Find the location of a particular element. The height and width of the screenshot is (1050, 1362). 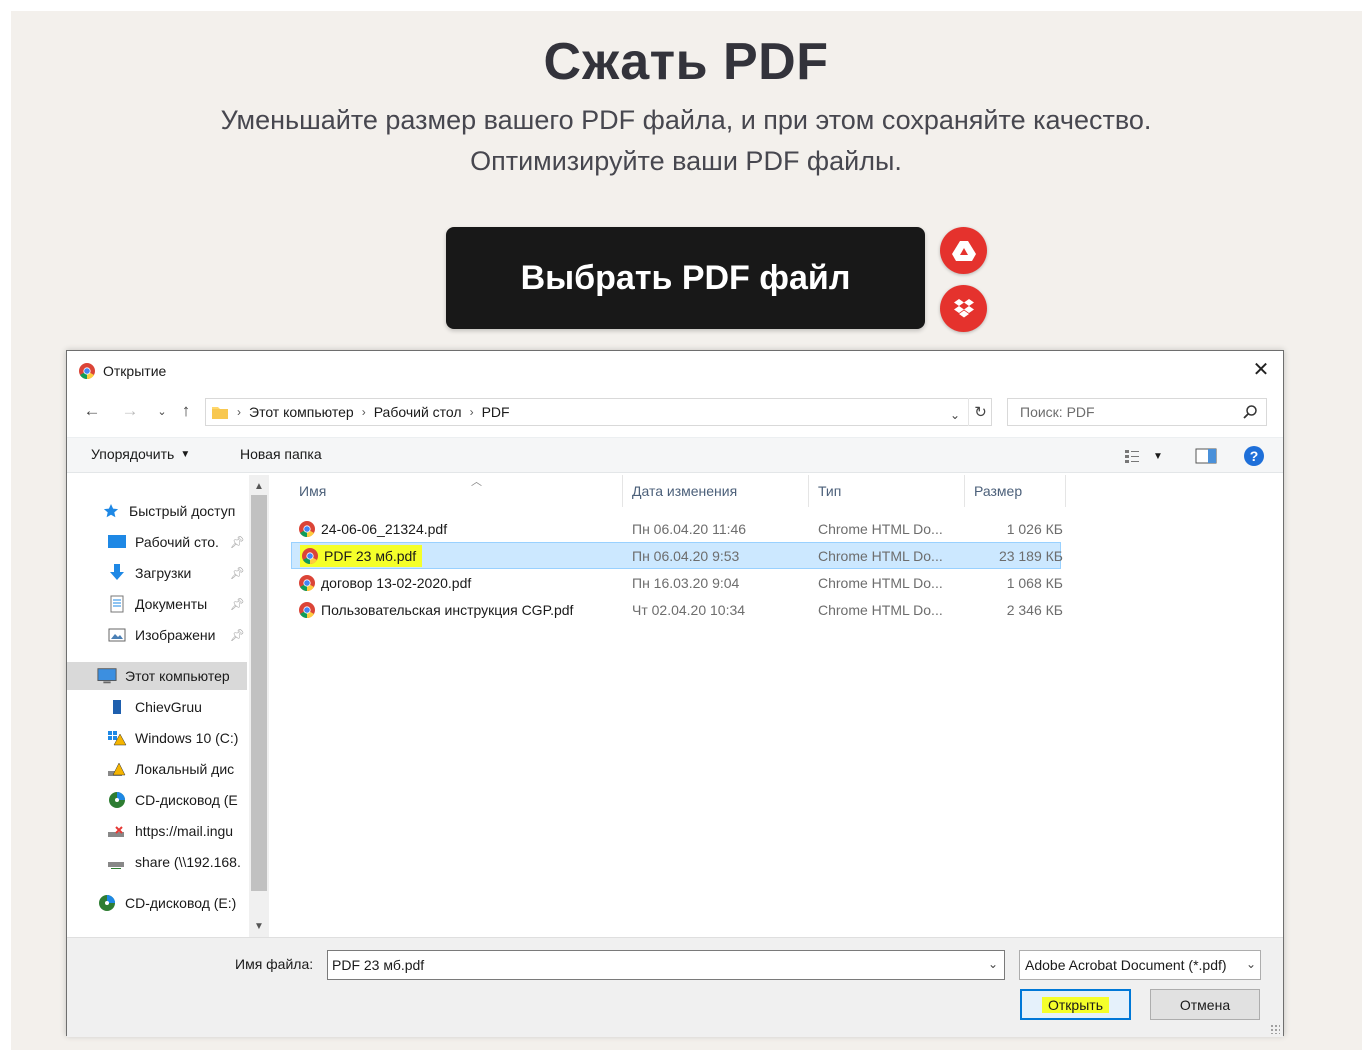

phone-icon is located at coordinates (117, 707).